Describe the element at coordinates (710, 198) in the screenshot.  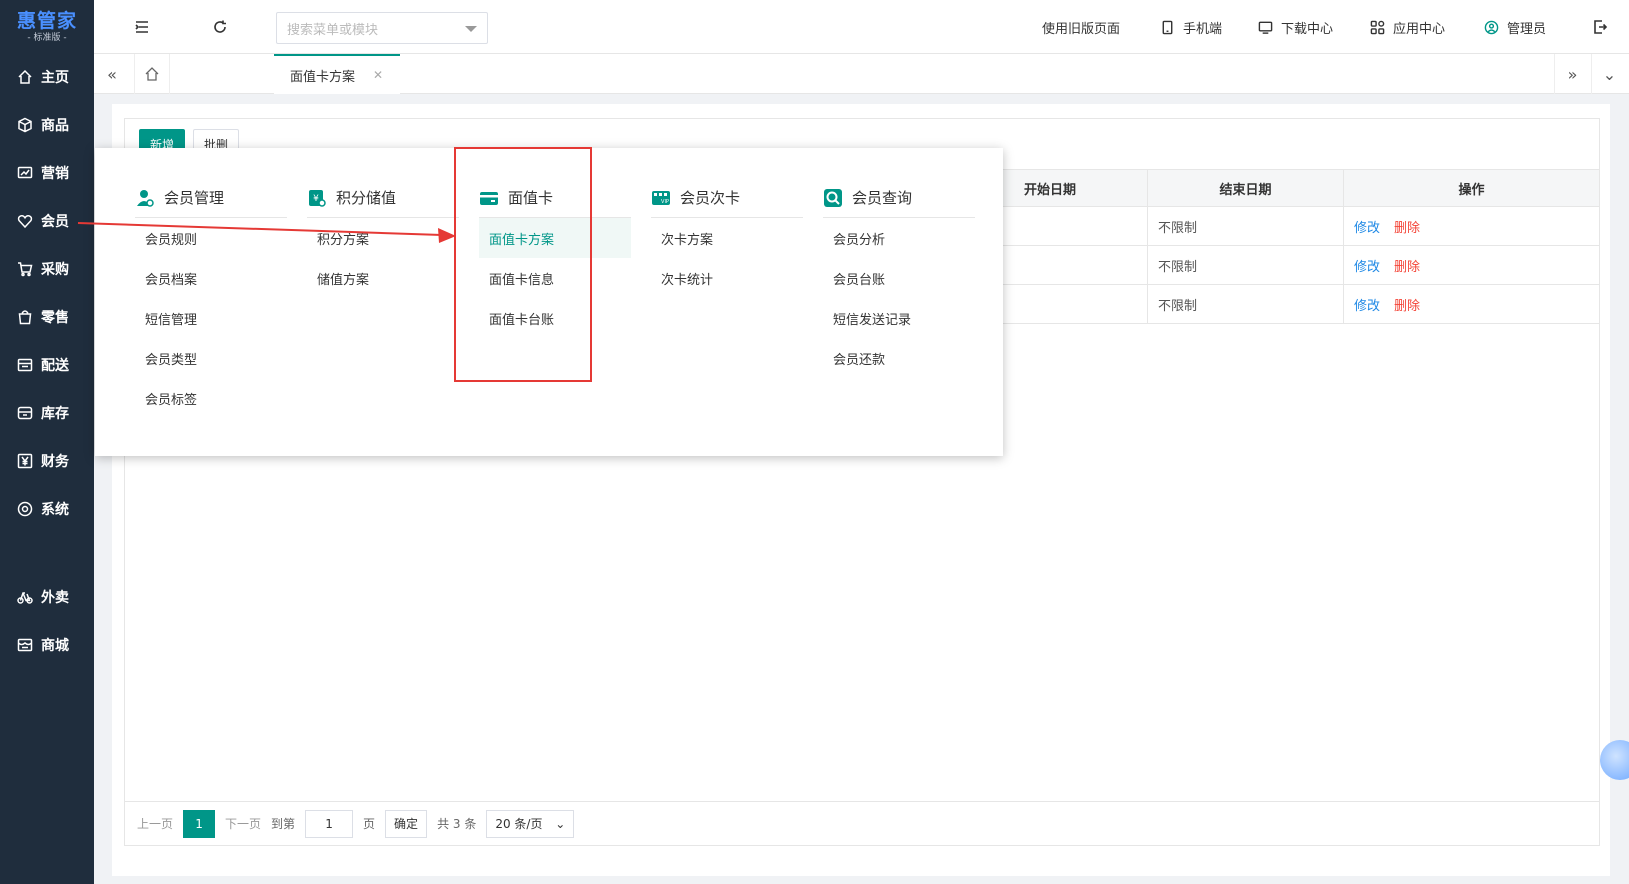
I see `column-title-text: 会员次卡` at that location.